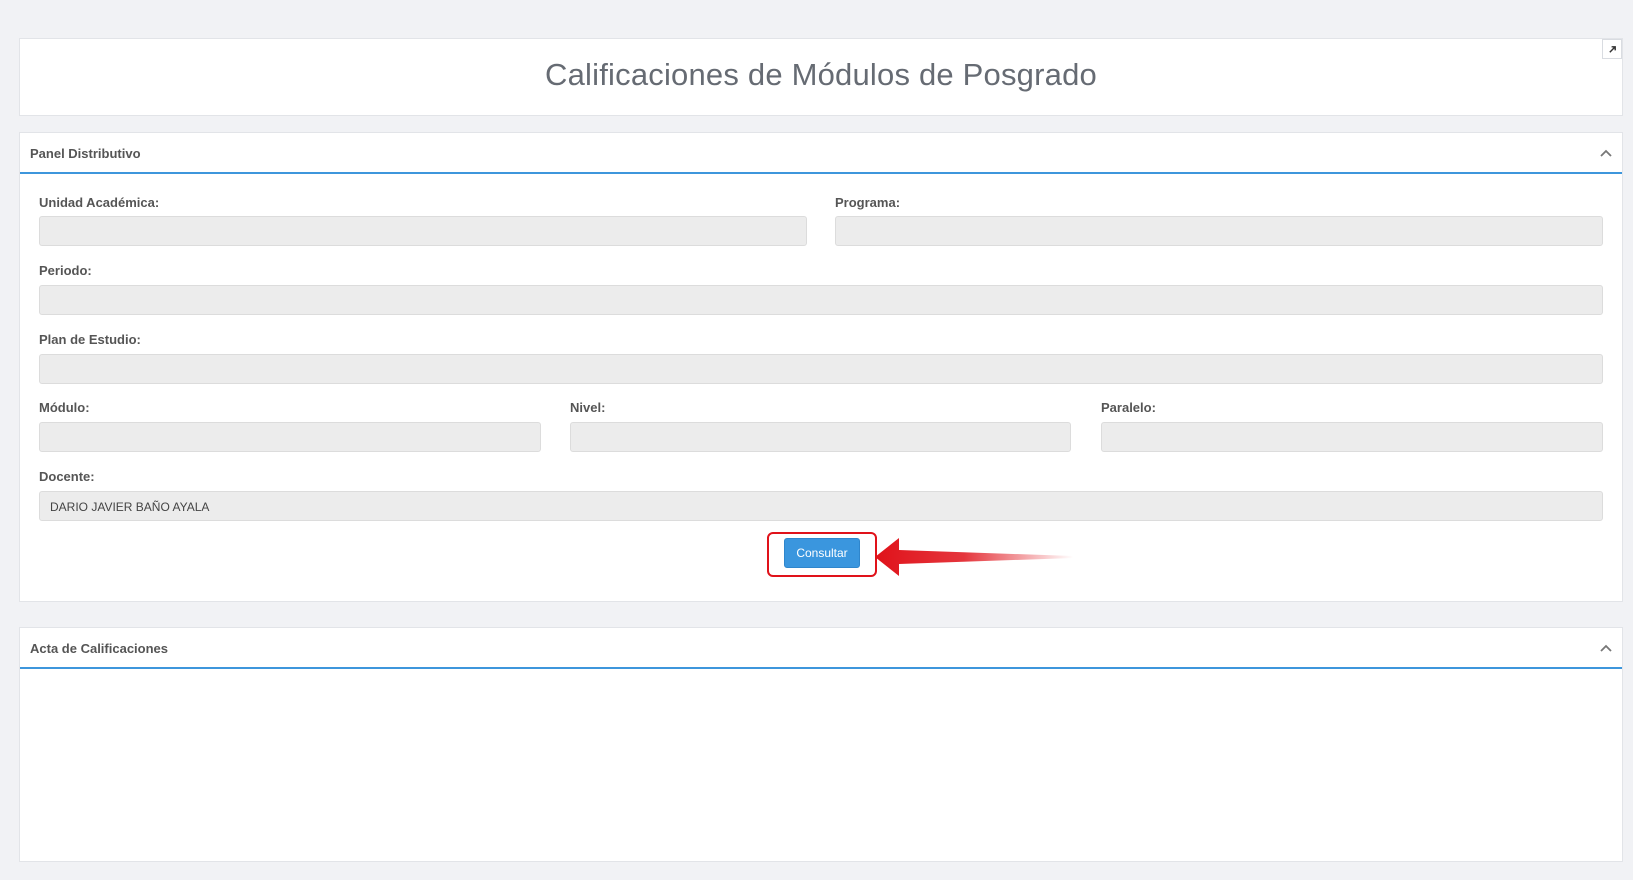  Describe the element at coordinates (65, 270) in the screenshot. I see `periodo-label: Periodo:` at that location.